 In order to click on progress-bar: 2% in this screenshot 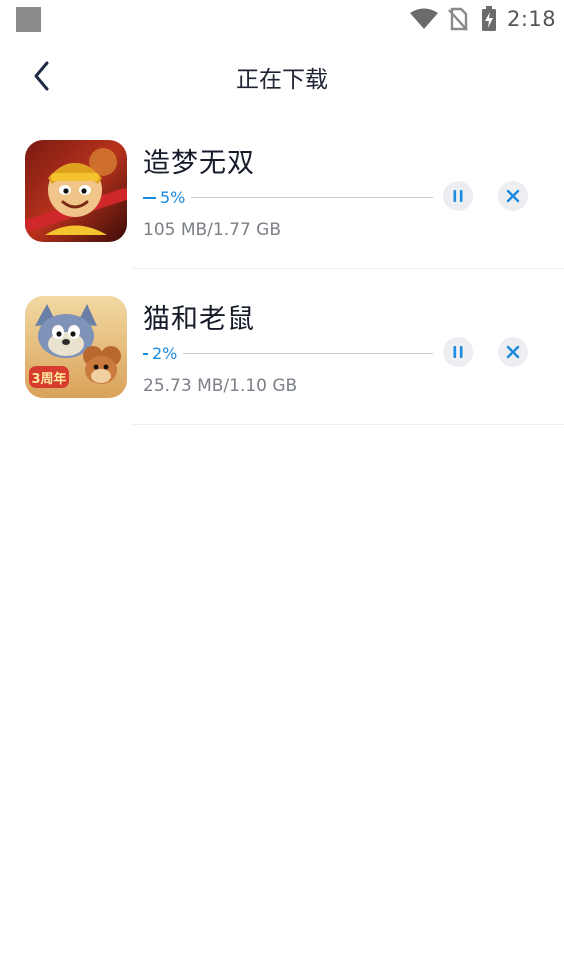, I will do `click(288, 354)`.